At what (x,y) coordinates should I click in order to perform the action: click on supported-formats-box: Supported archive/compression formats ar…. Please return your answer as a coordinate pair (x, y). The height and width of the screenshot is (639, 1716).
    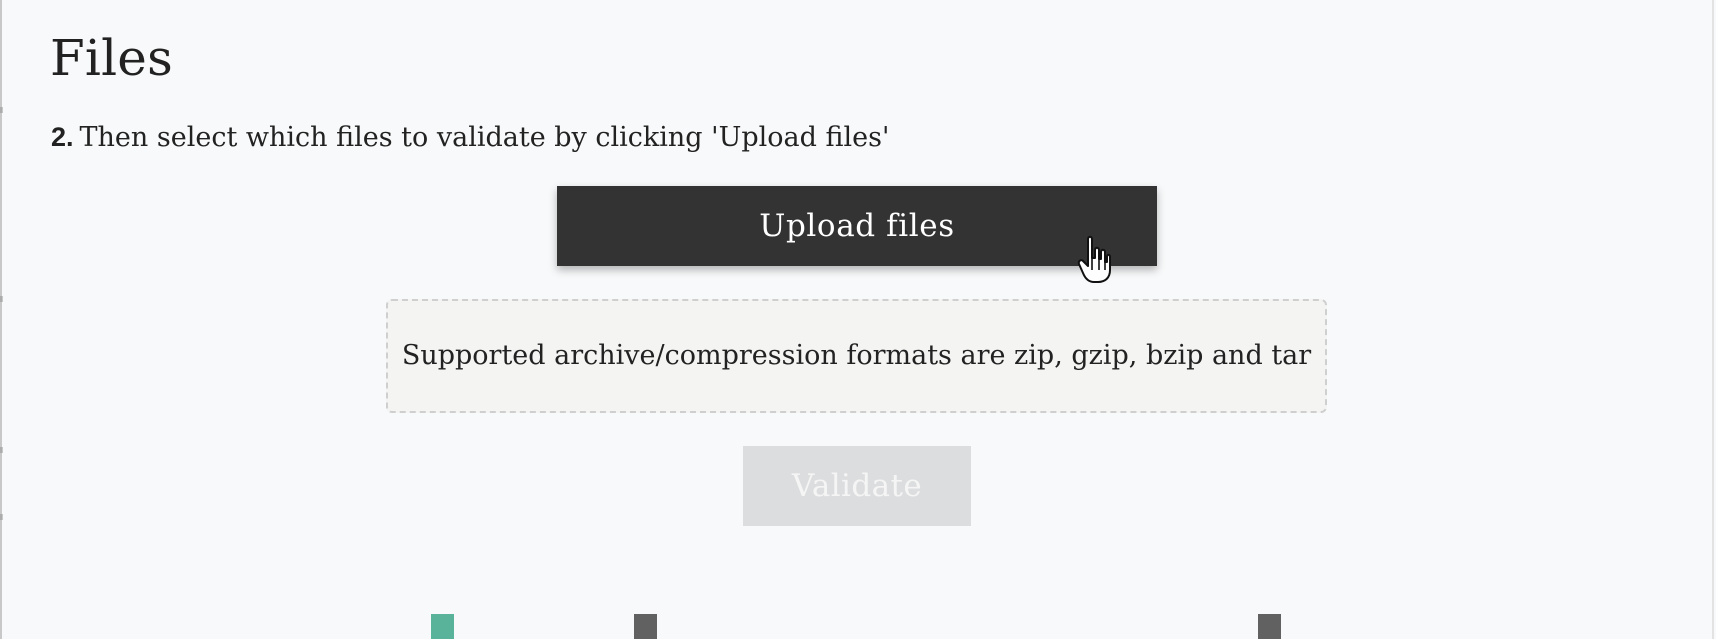
    Looking at the image, I should click on (856, 356).